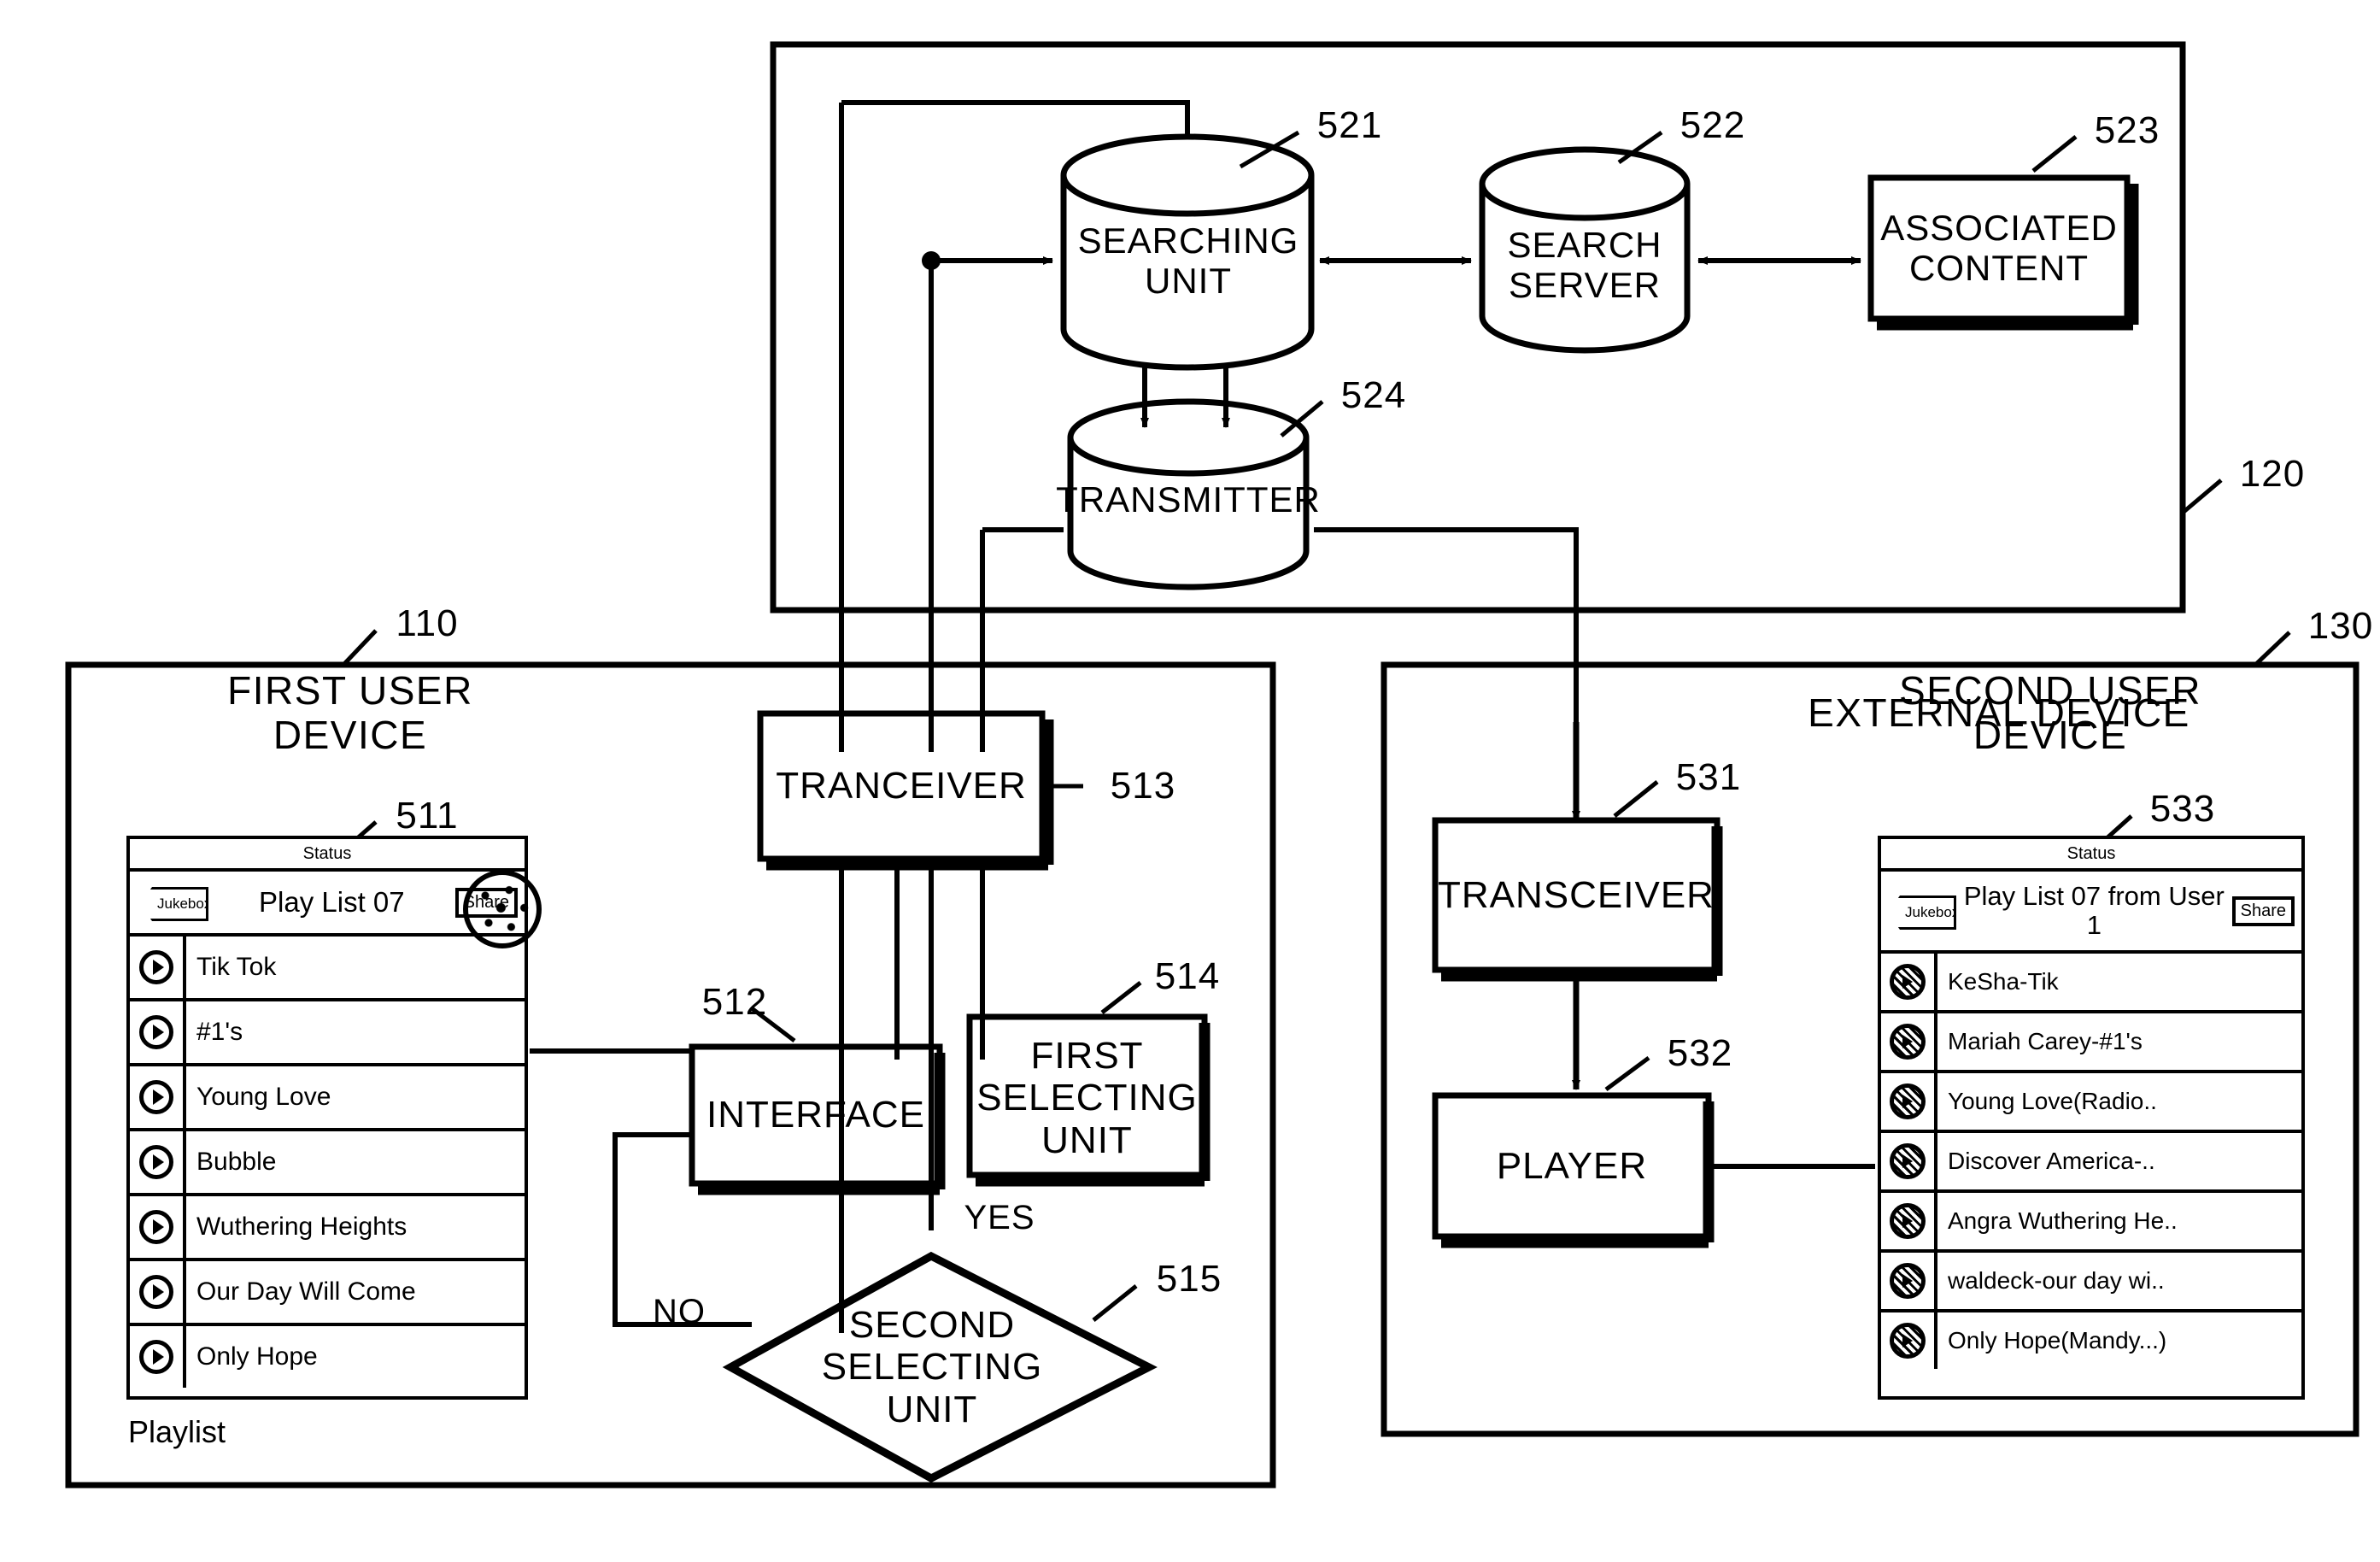 This screenshot has width=2380, height=1562. I want to click on searching-unit-label: SEARCHING UNIT, so click(1188, 260).